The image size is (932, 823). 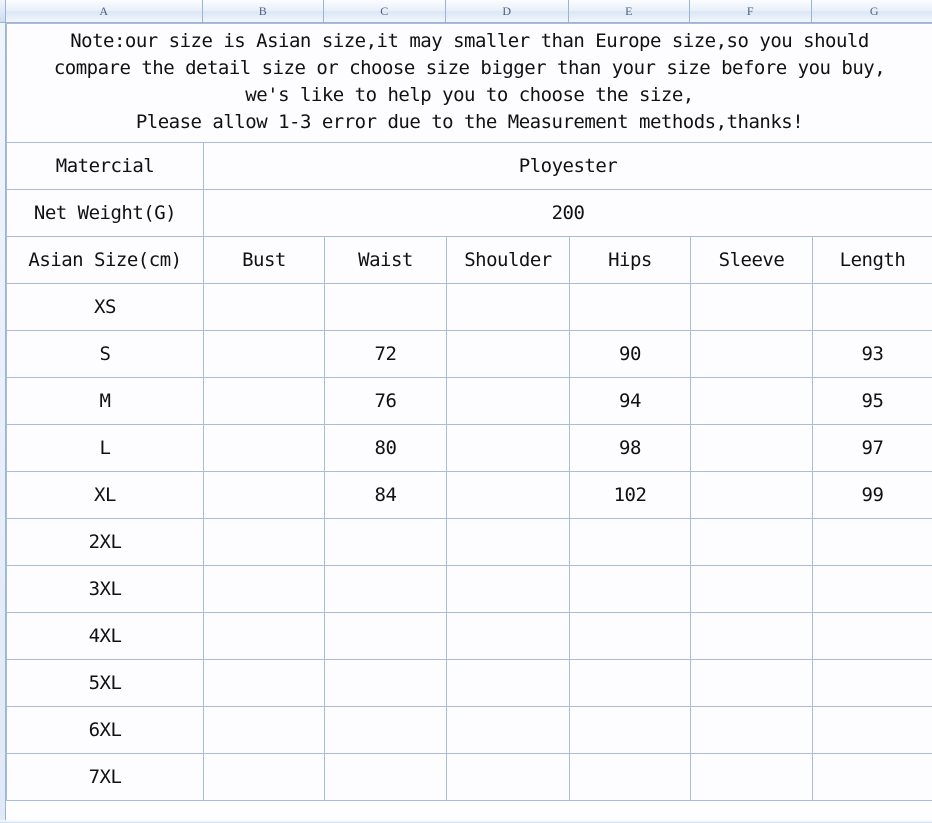 I want to click on cell-size: 4XL, so click(x=105, y=635).